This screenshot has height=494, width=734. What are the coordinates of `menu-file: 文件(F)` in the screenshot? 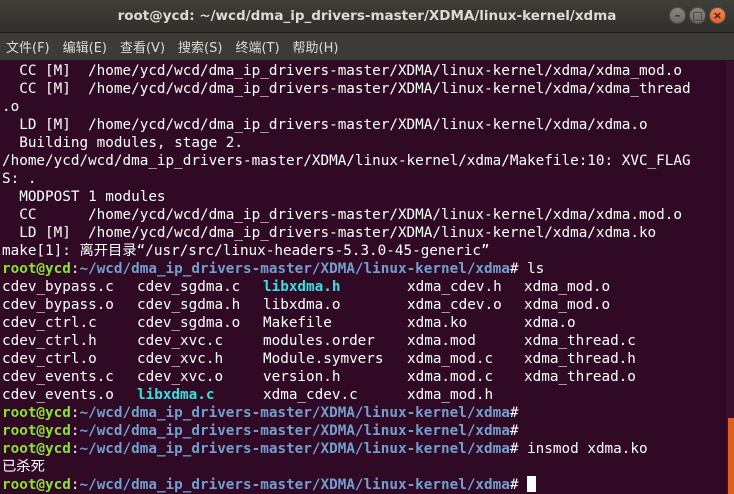 It's located at (28, 46).